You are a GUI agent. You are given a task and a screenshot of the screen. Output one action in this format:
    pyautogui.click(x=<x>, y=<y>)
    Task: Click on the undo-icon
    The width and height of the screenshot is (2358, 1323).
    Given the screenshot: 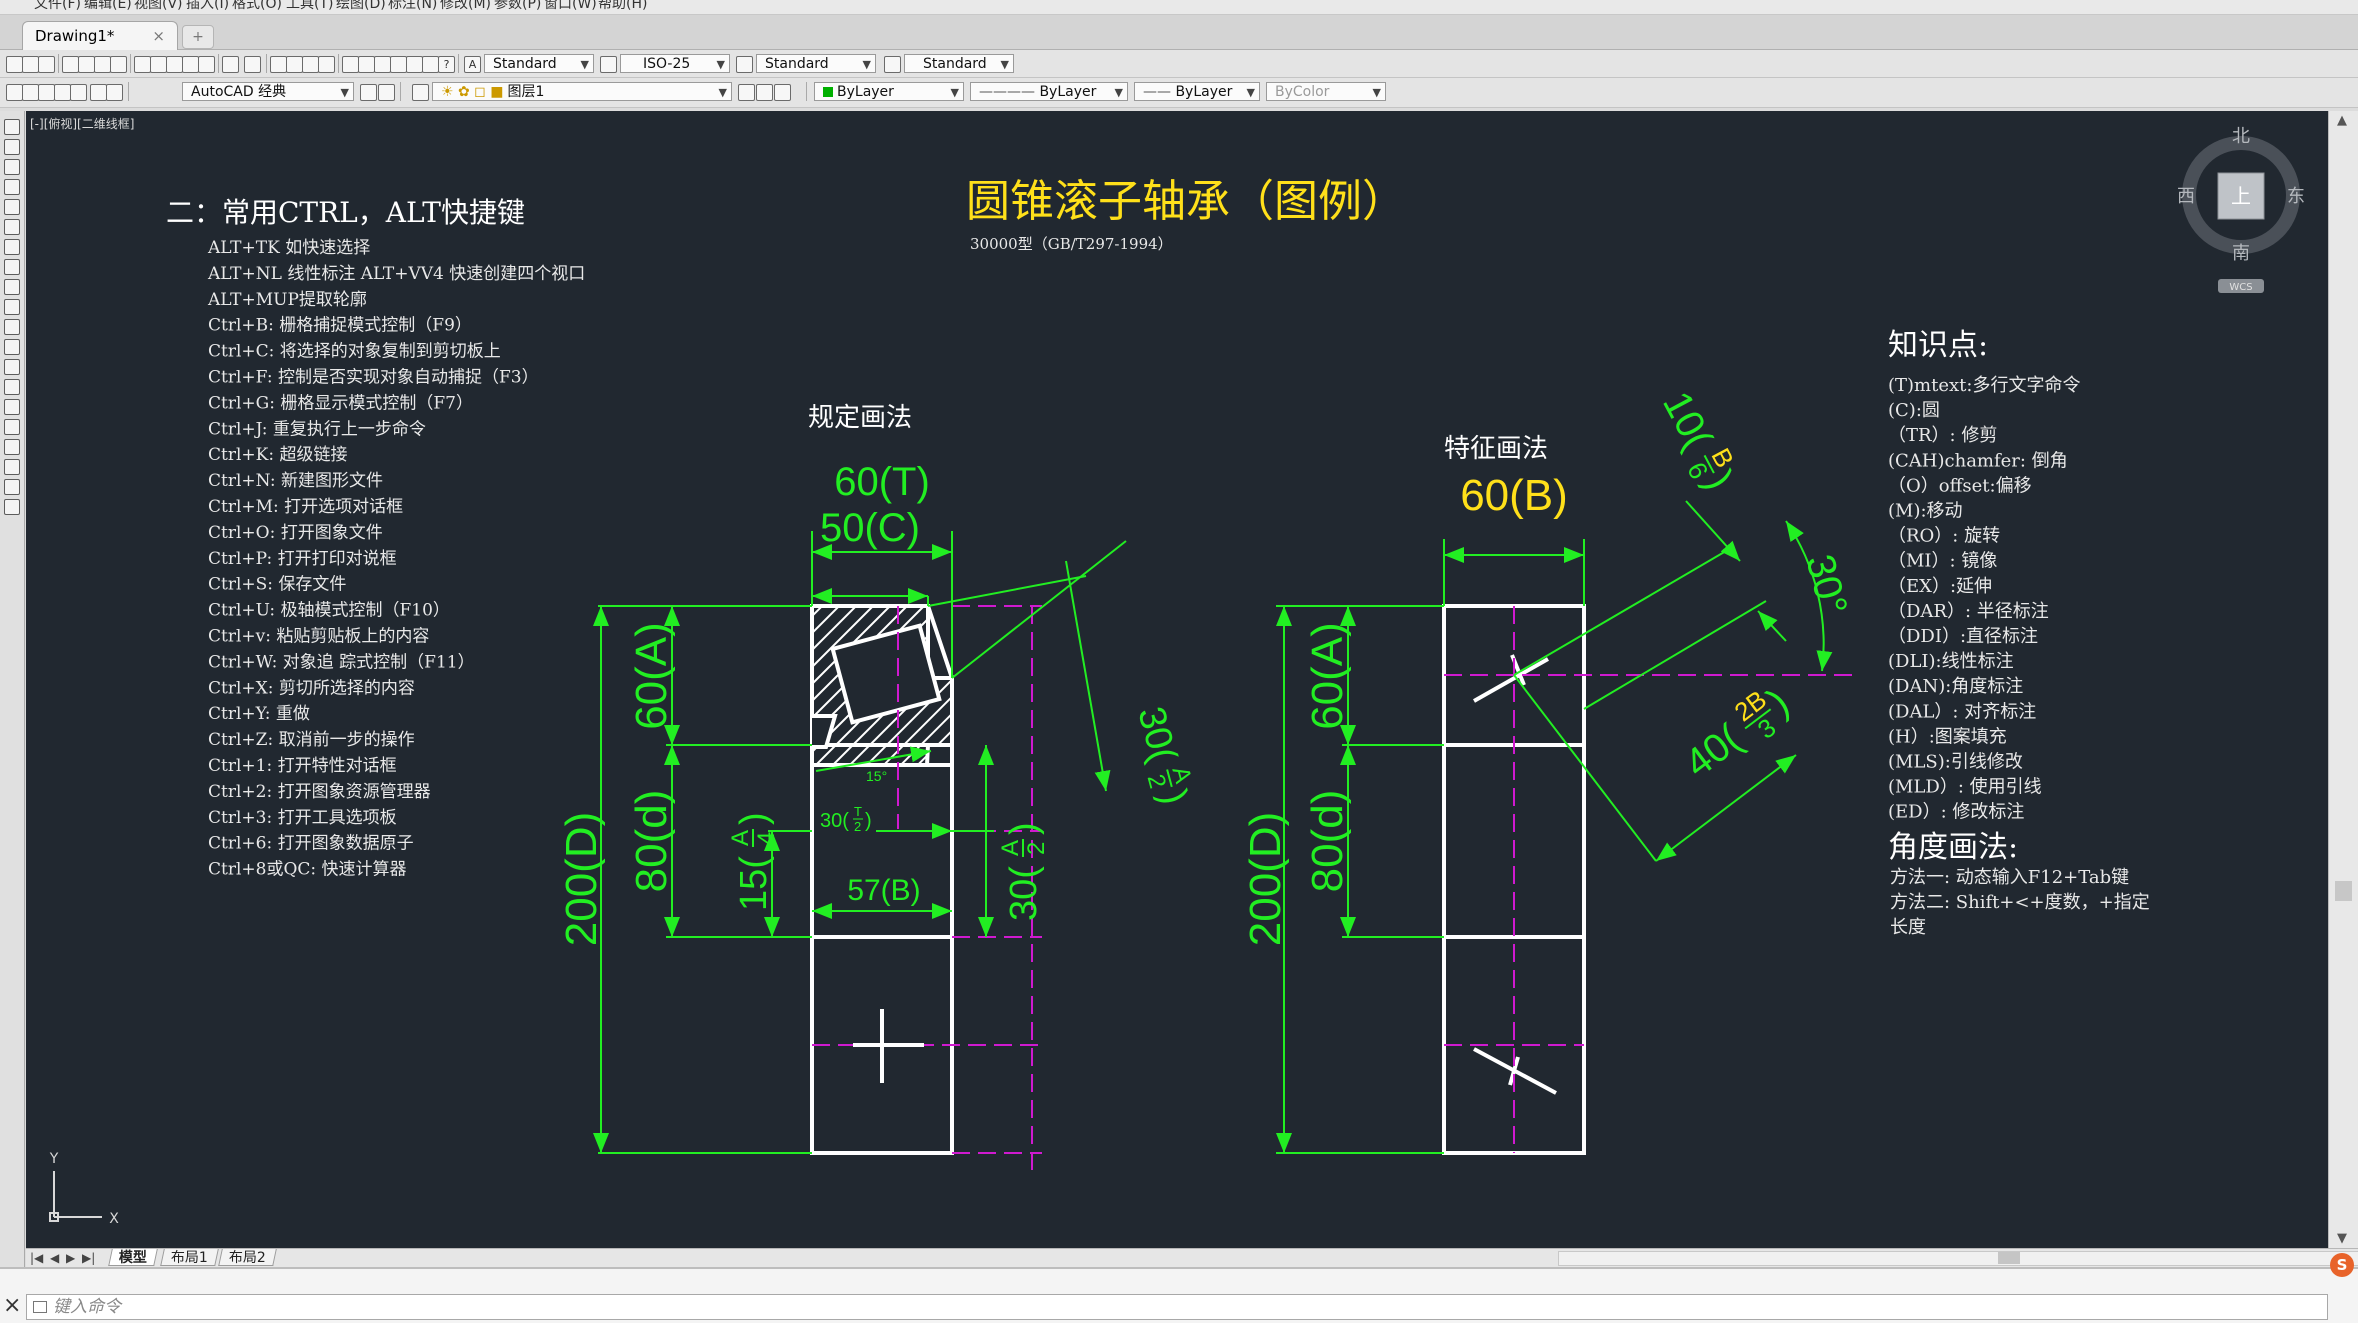 What is the action you would take?
    pyautogui.click(x=230, y=64)
    